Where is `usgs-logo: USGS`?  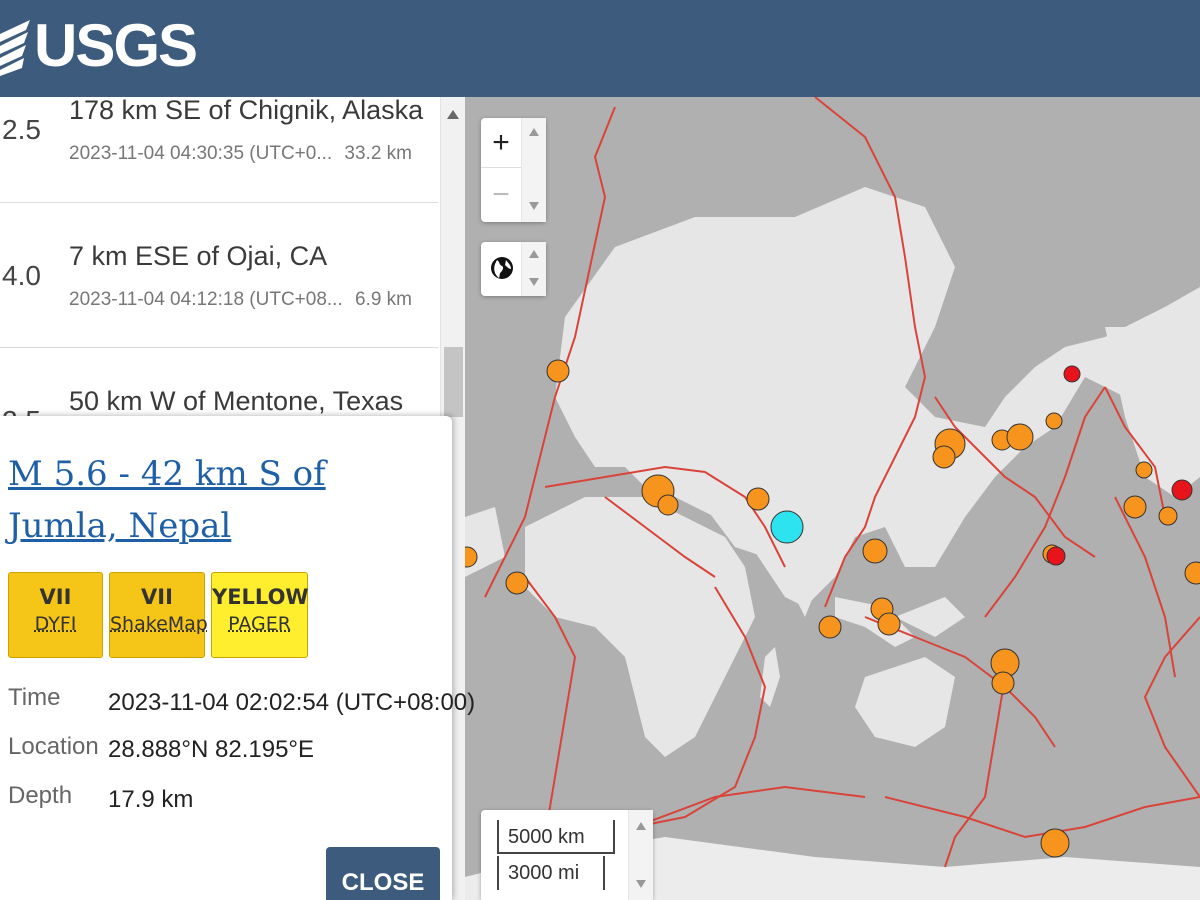
usgs-logo: USGS is located at coordinates (99, 45).